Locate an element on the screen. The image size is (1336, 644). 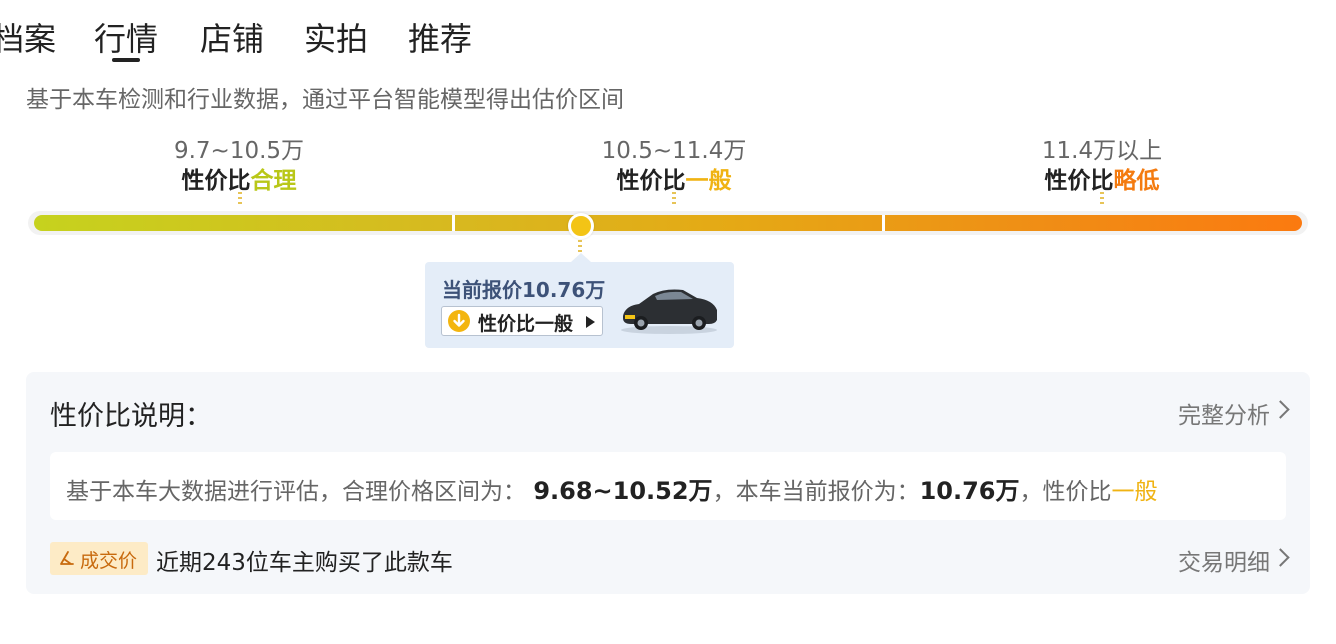
tab-archive: 档案 is located at coordinates (28, 37).